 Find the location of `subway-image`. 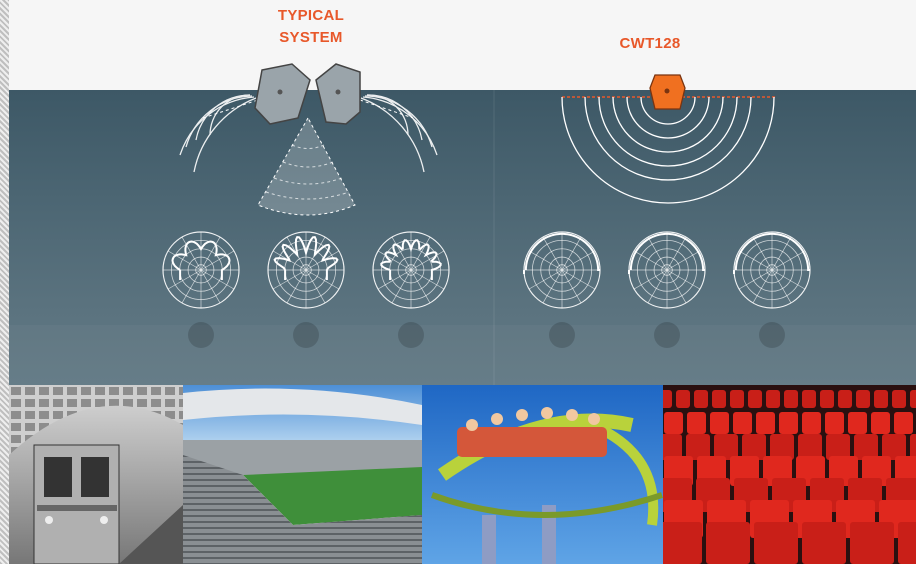

subway-image is located at coordinates (96, 474).